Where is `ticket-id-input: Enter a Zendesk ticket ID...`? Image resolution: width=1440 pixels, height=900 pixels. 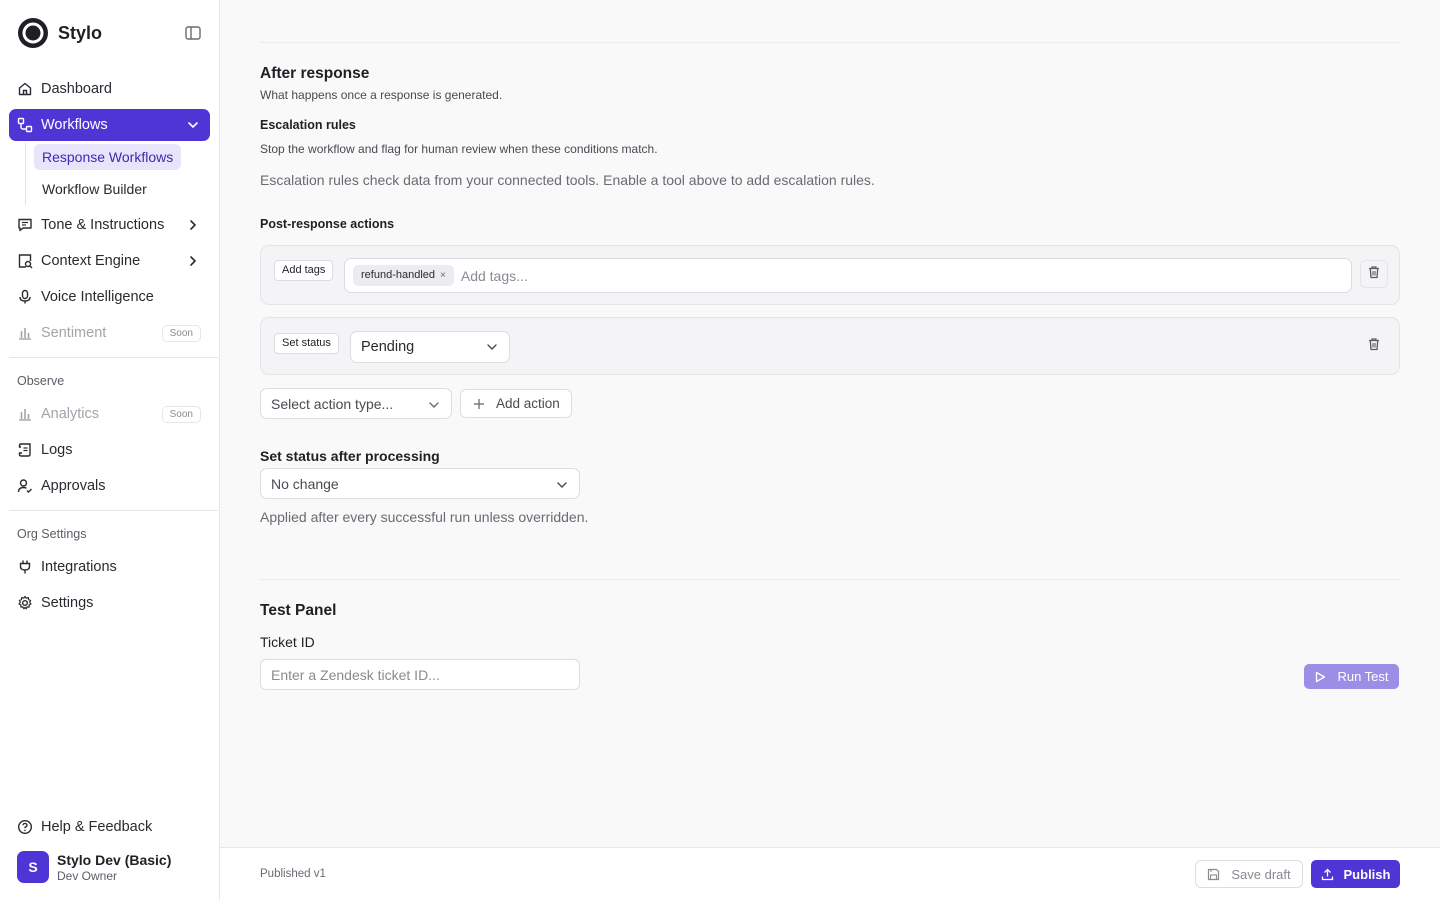 ticket-id-input: Enter a Zendesk ticket ID... is located at coordinates (420, 674).